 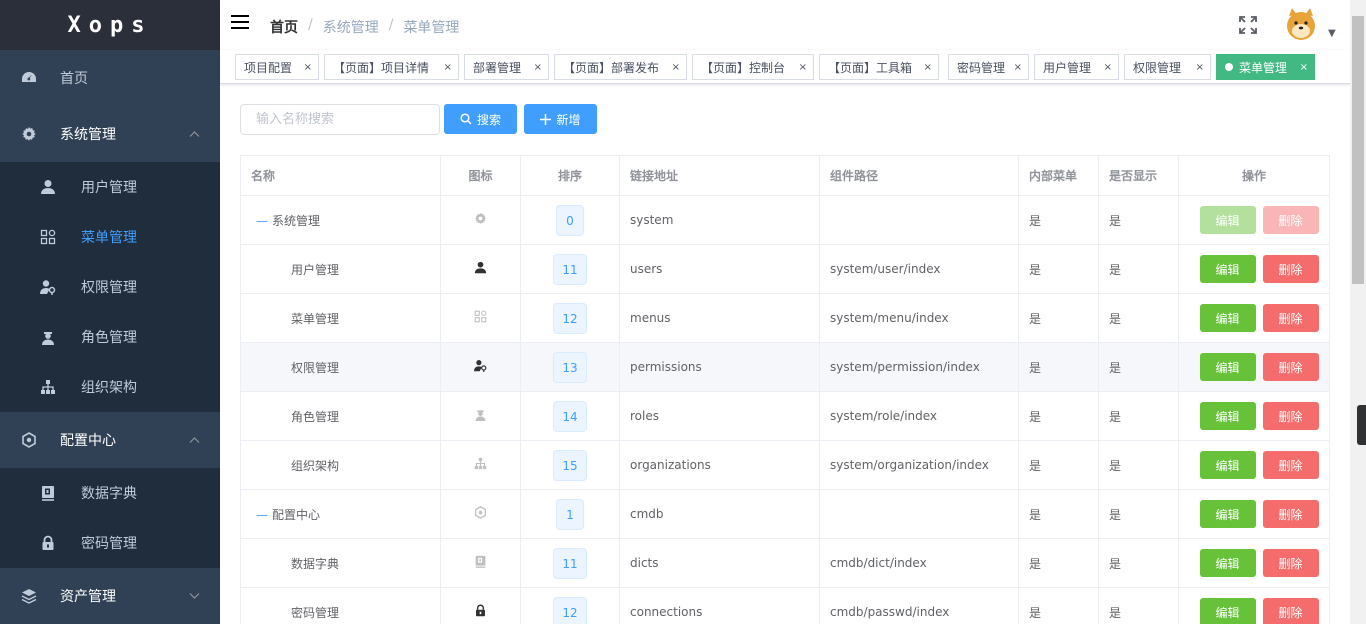 What do you see at coordinates (110, 493) in the screenshot?
I see `sidebar-item-1-0: 数据字典` at bounding box center [110, 493].